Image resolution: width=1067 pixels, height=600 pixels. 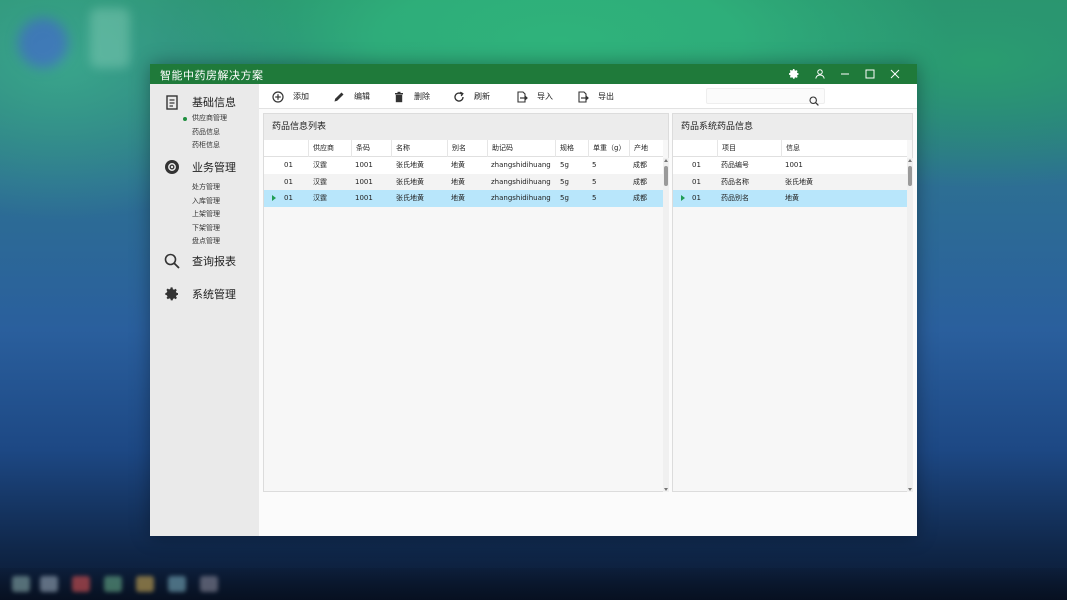 What do you see at coordinates (466, 127) in the screenshot?
I see `panel-title: 药品信息列表` at bounding box center [466, 127].